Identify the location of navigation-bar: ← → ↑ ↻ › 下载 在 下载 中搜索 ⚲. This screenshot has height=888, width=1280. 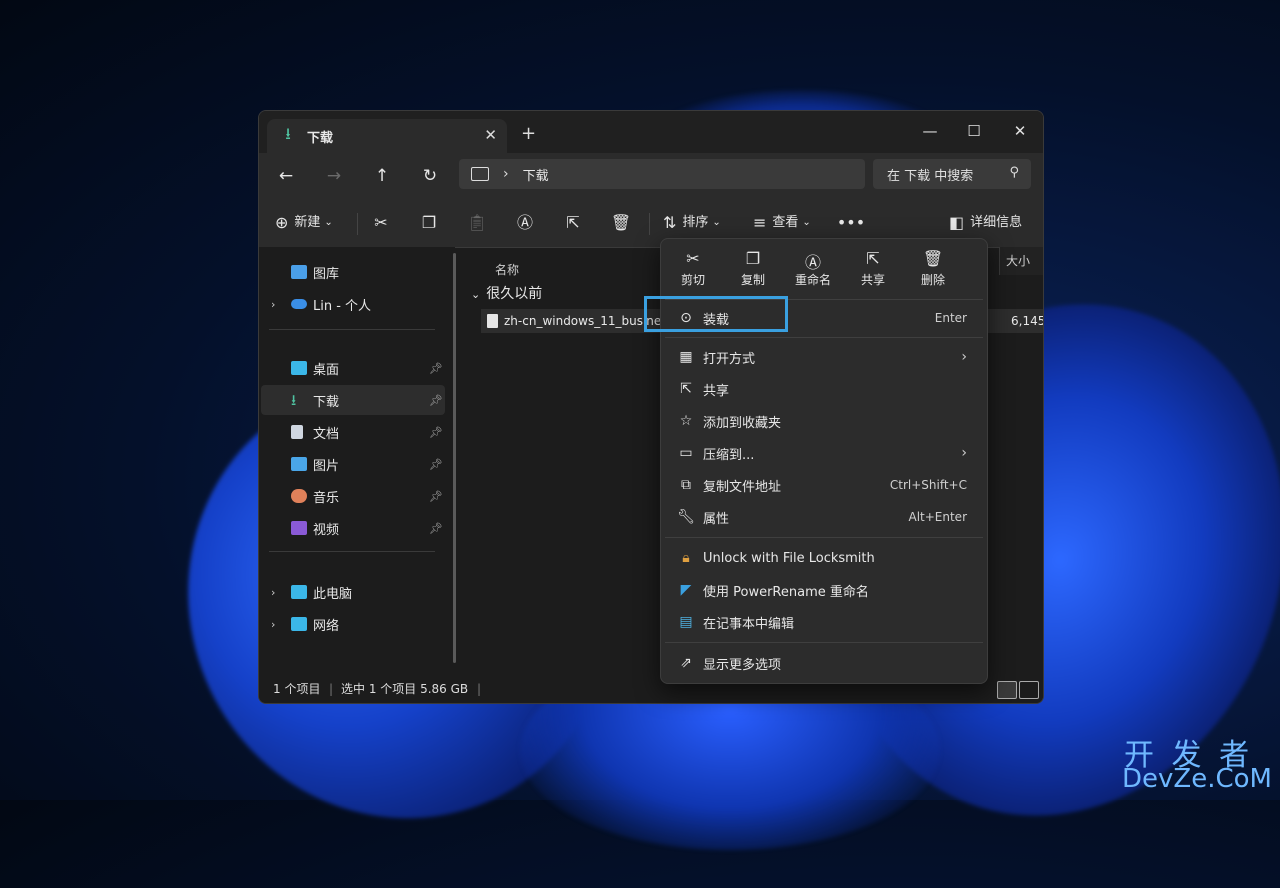
(651, 176).